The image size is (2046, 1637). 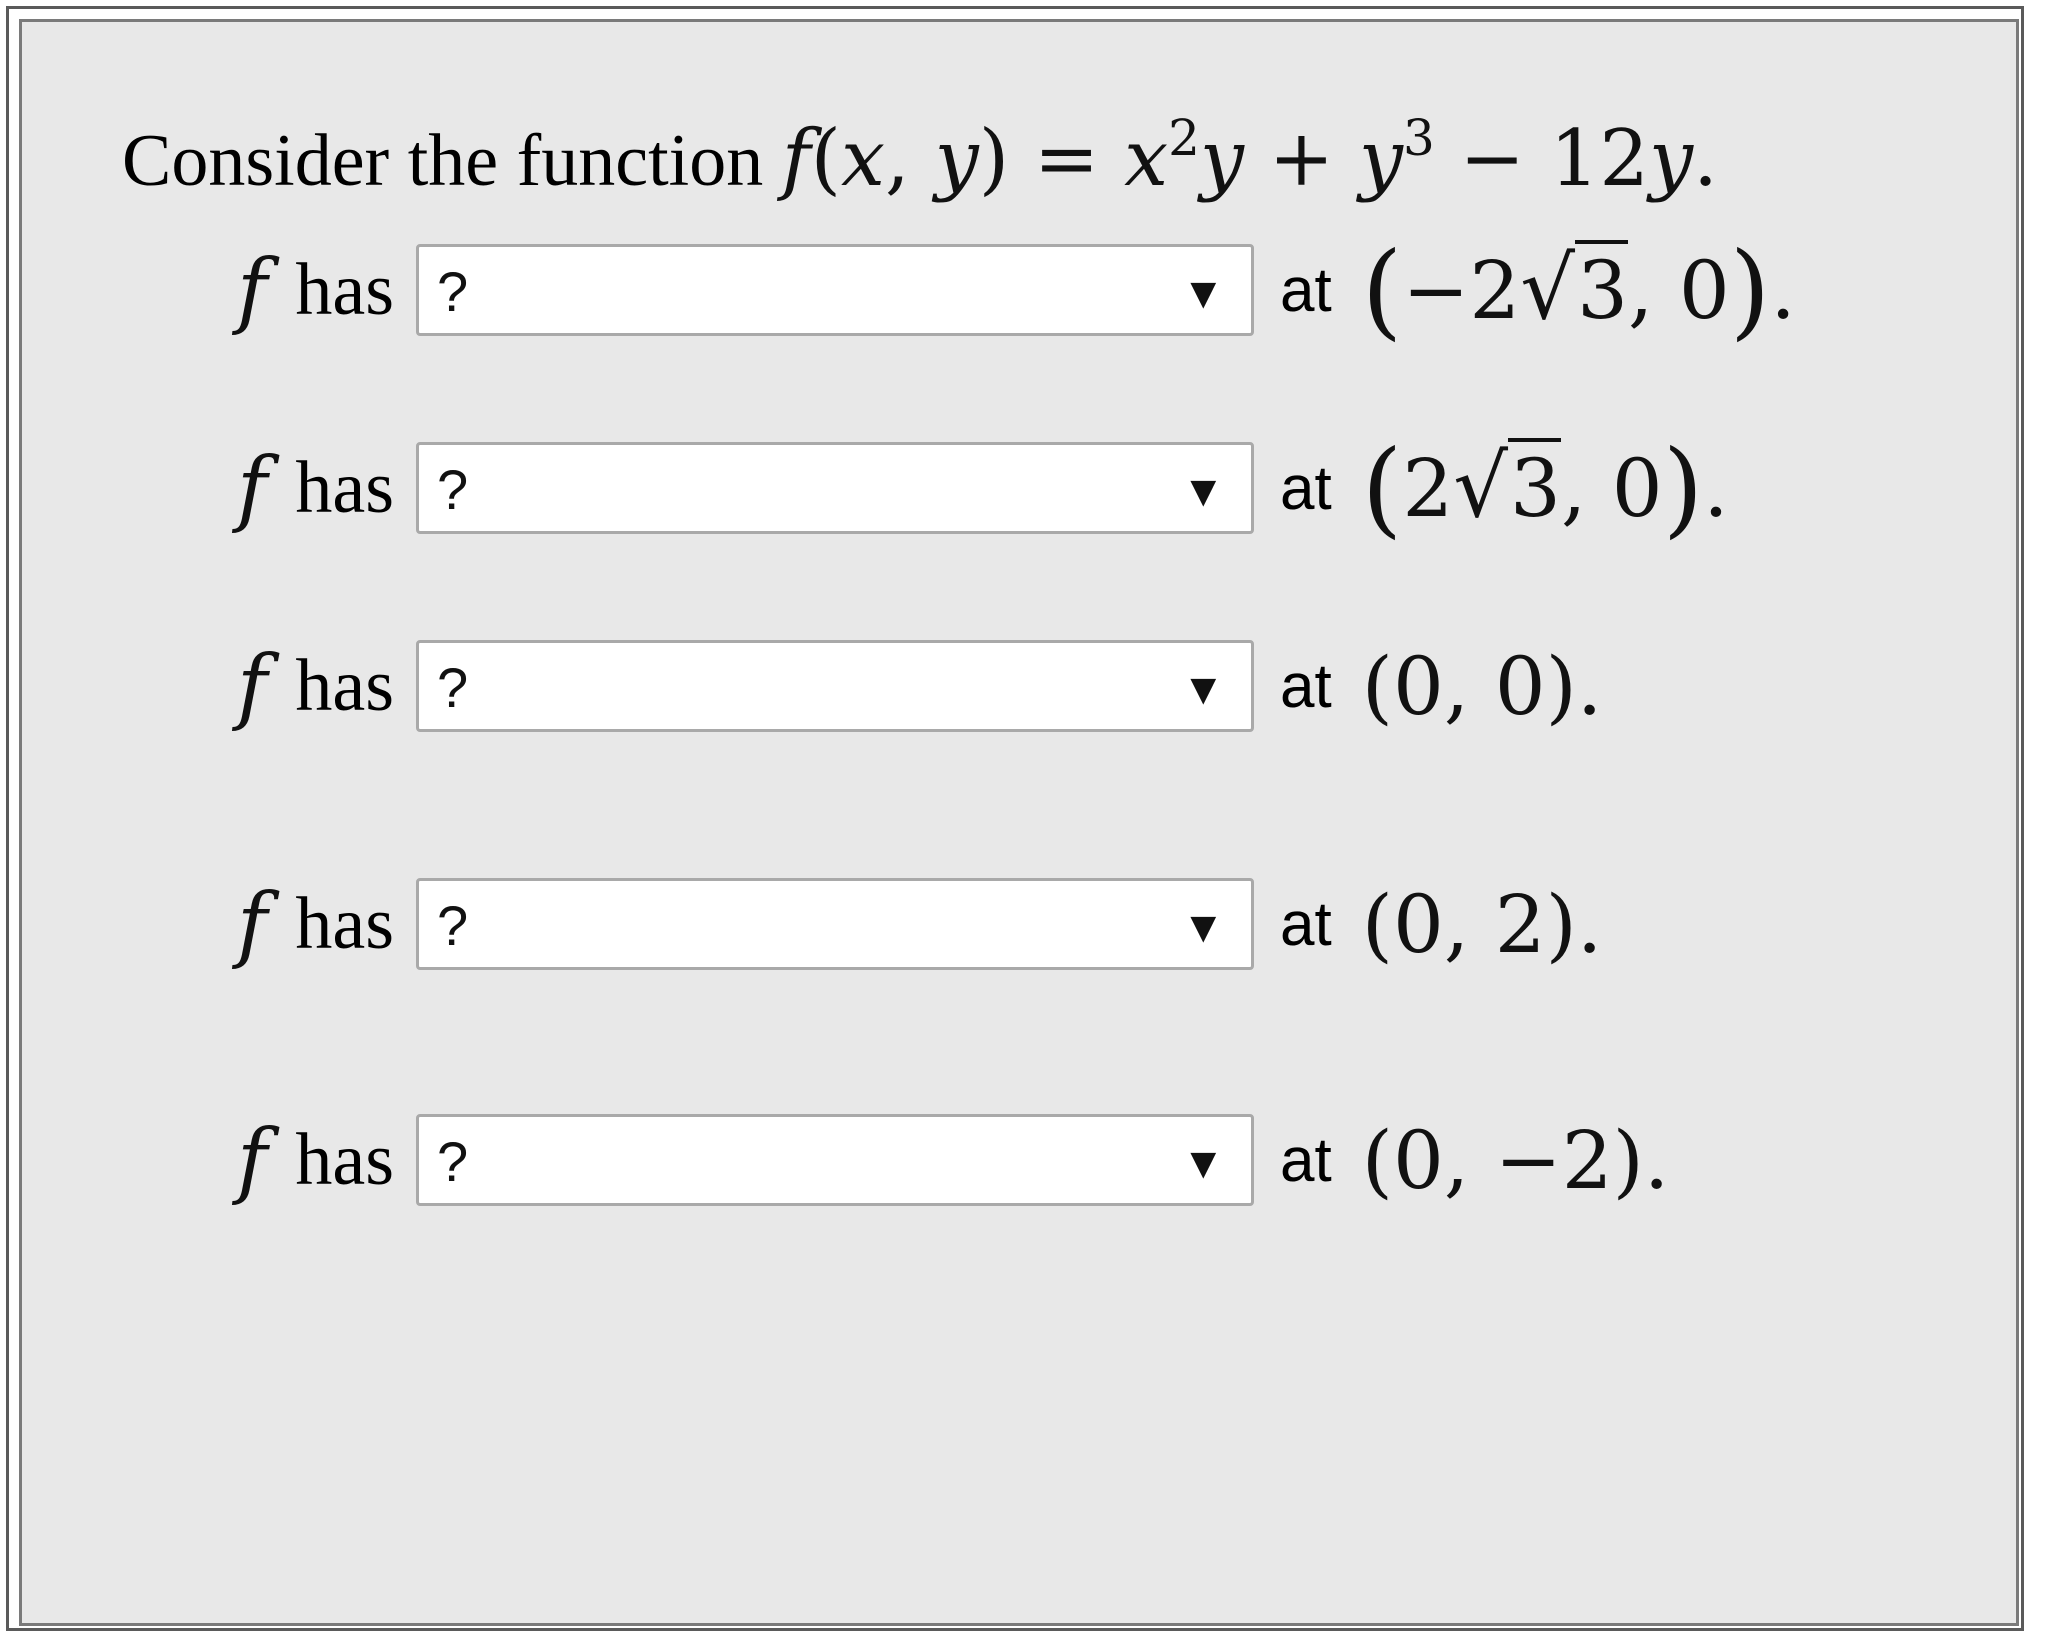 I want to click on critical-point: (0, 2)., so click(x=1482, y=924).